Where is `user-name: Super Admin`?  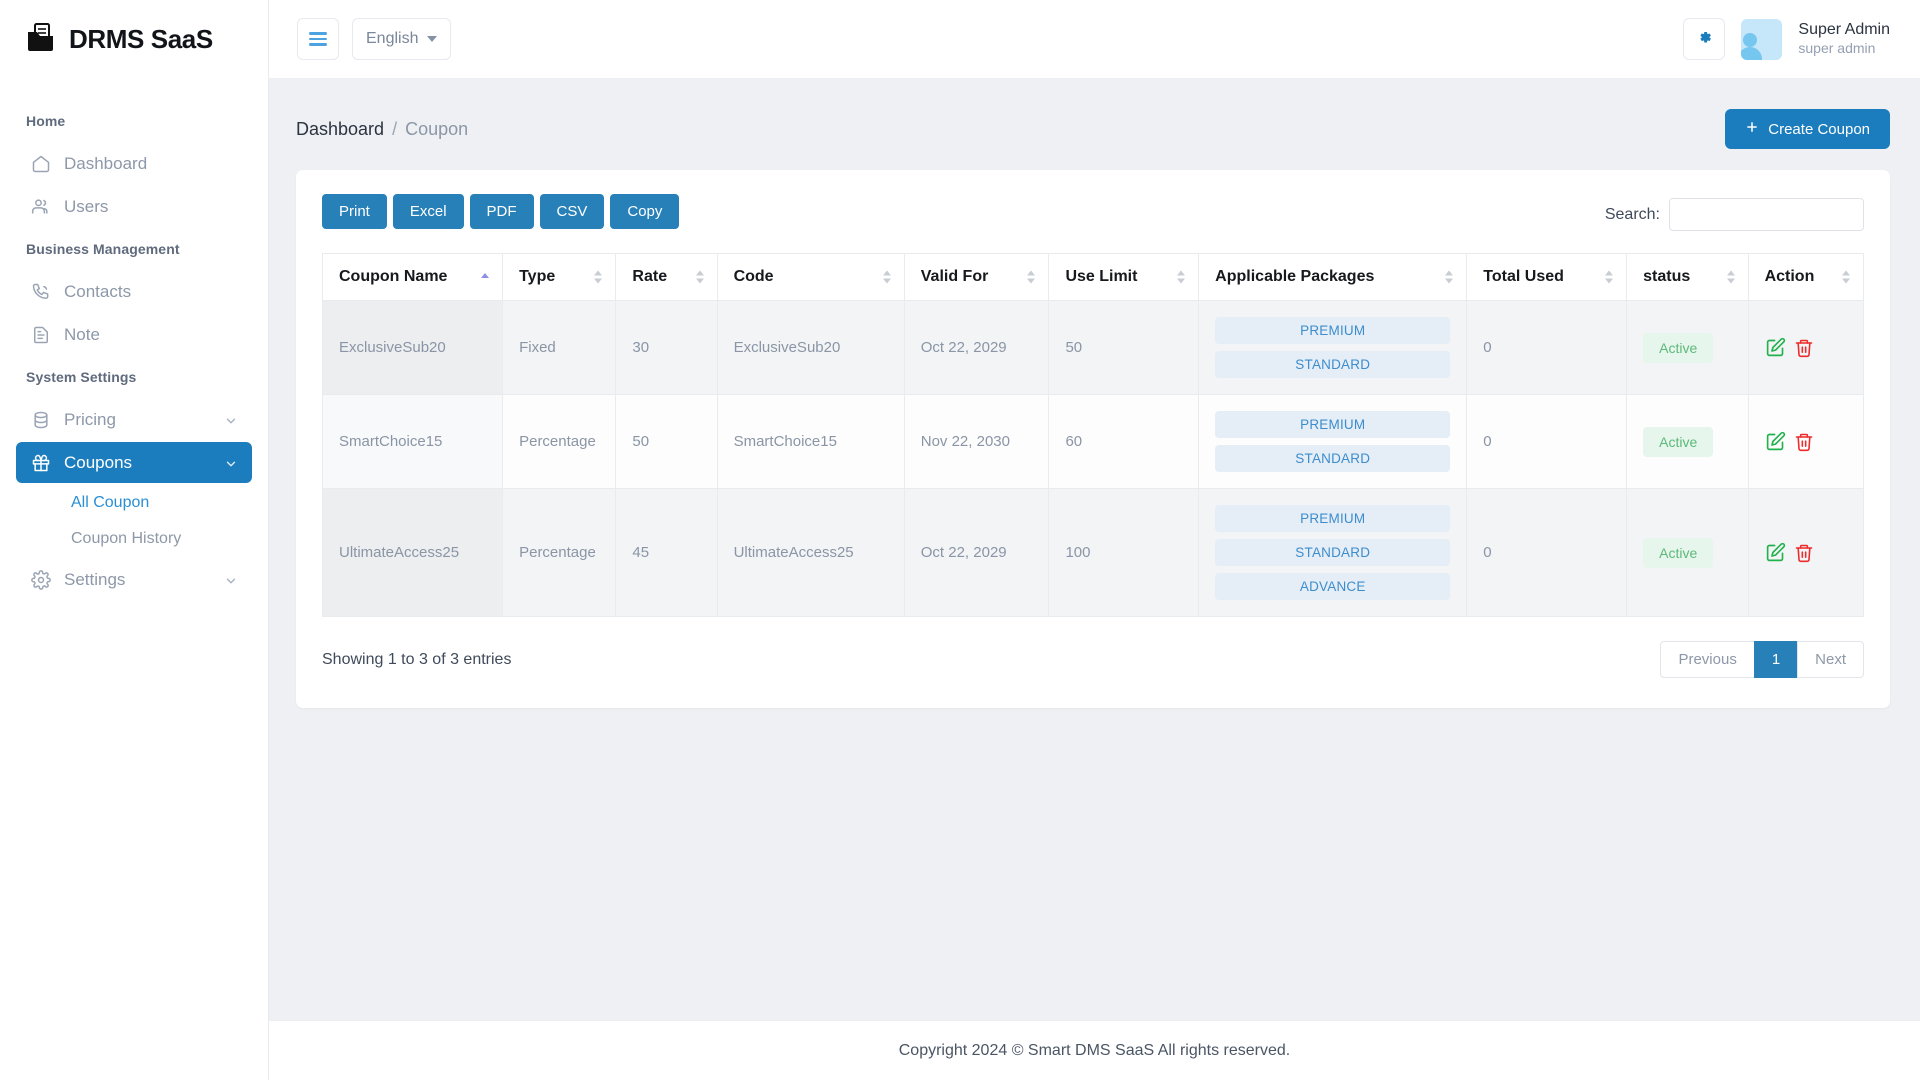 user-name: Super Admin is located at coordinates (1844, 30).